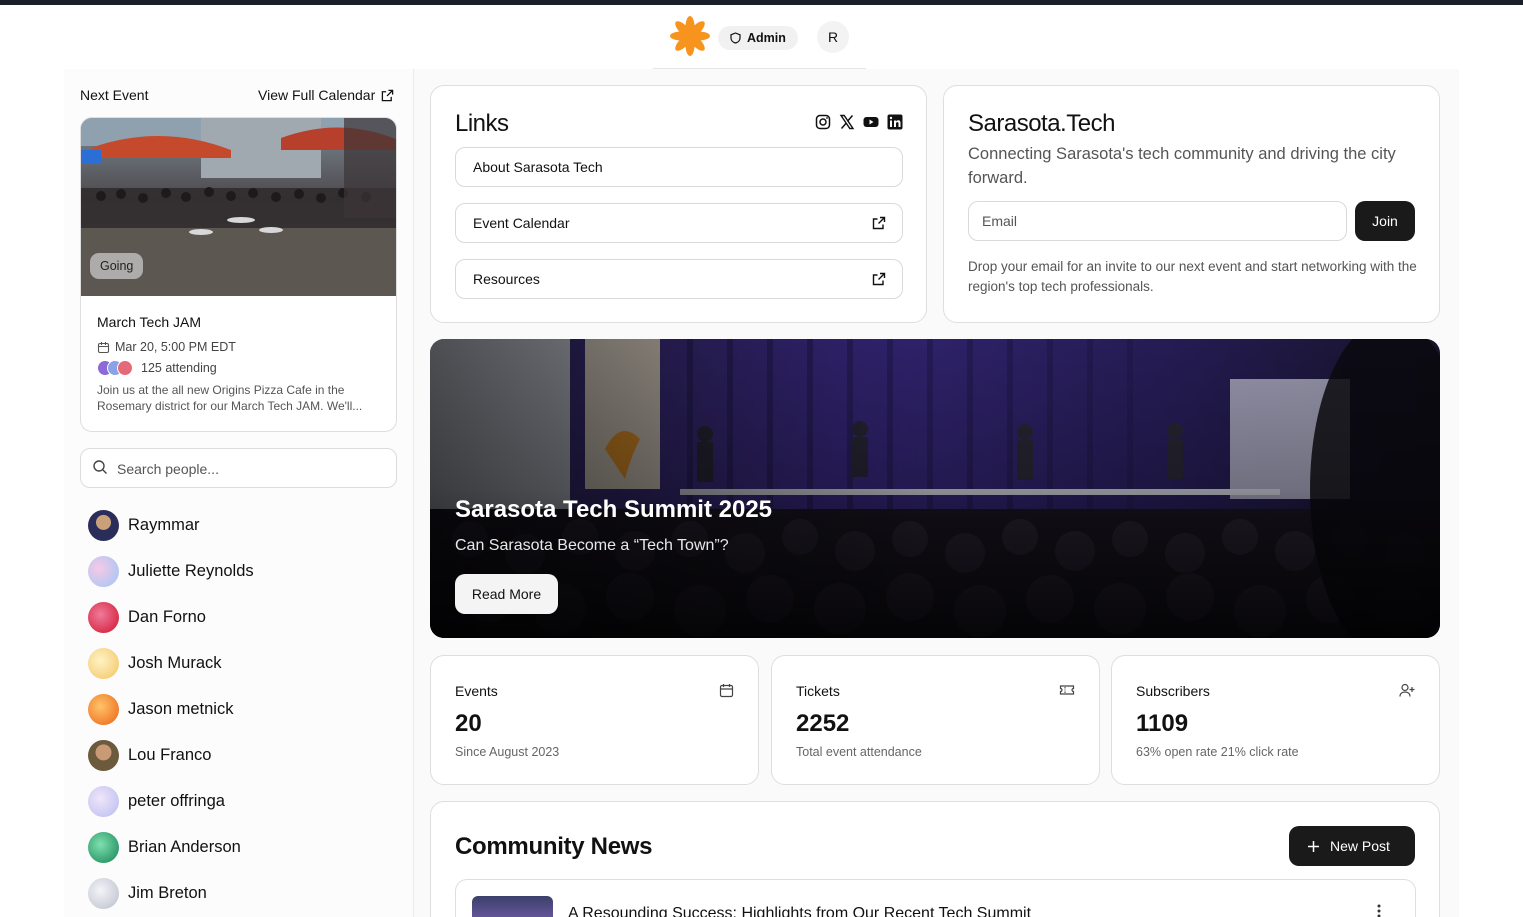 The height and width of the screenshot is (917, 1523). Describe the element at coordinates (1217, 752) in the screenshot. I see `stat-note: 63% open rate 21% click rate` at that location.